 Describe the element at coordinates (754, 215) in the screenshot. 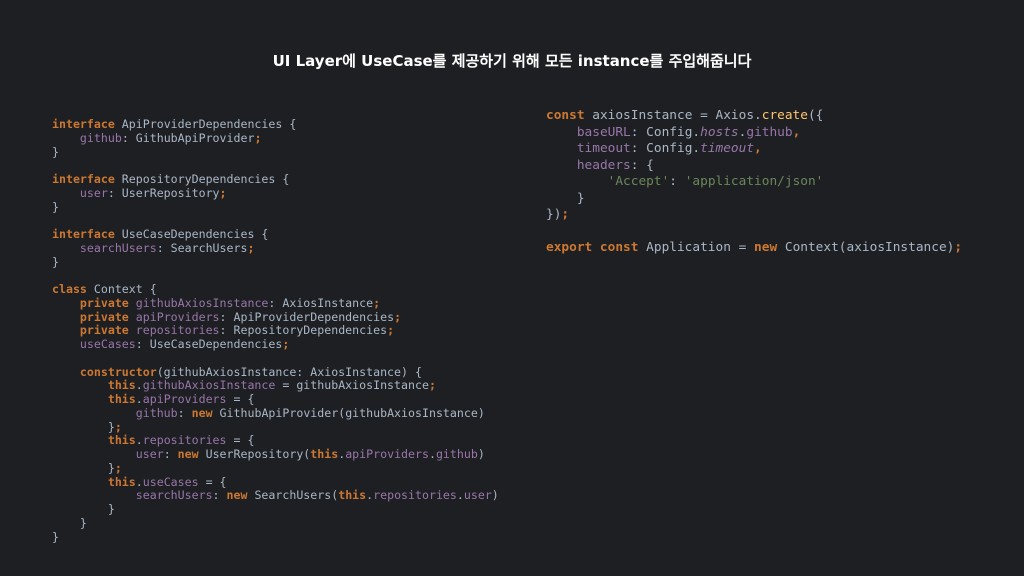

I see `code-line: });` at that location.